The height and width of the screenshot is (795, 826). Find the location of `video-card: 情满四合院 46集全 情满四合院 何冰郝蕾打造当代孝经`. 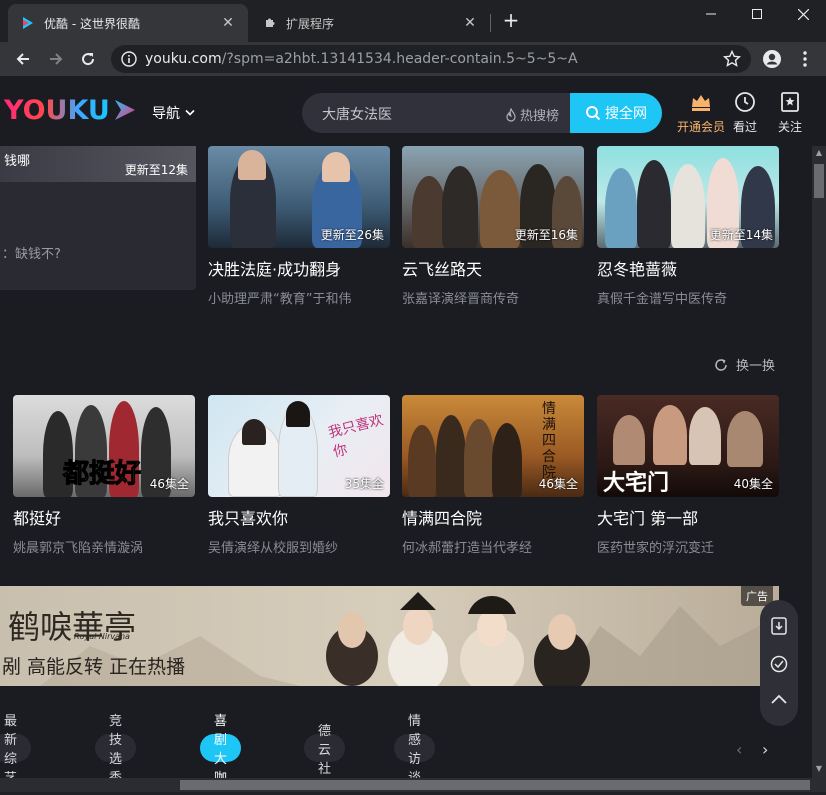

video-card: 情满四合院 46集全 情满四合院 何冰郝蕾打造当代孝经 is located at coordinates (493, 475).